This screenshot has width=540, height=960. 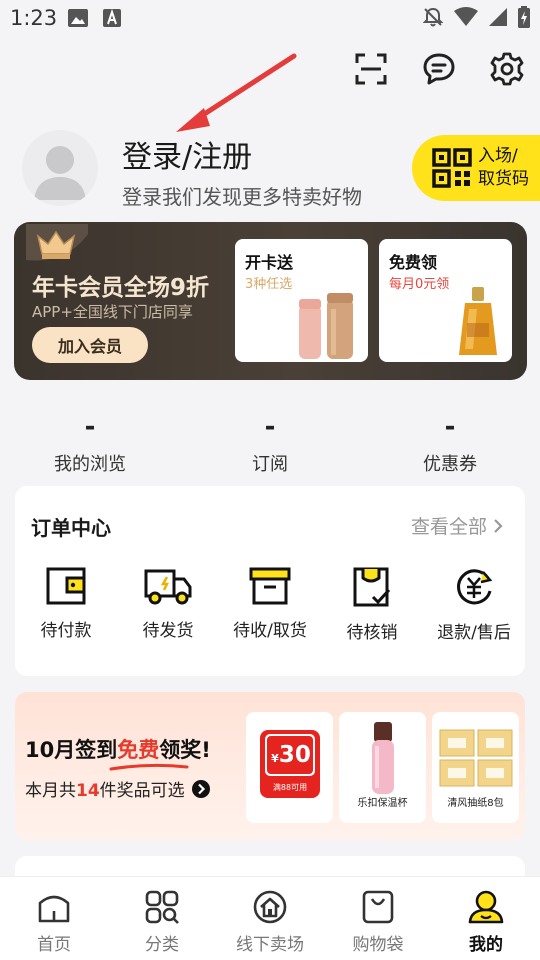 What do you see at coordinates (270, 427) in the screenshot?
I see `subscription-value: -` at bounding box center [270, 427].